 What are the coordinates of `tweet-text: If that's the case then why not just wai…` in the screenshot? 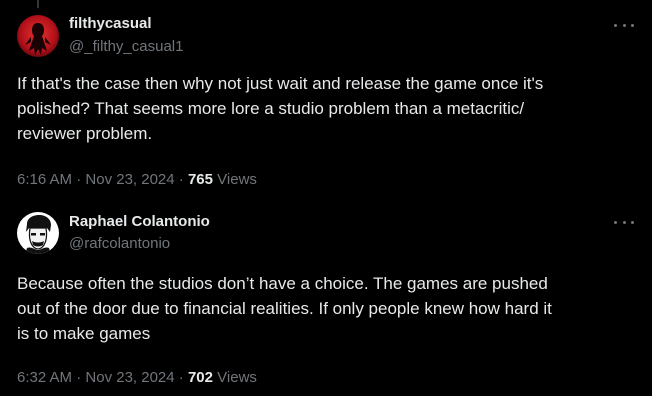 It's located at (280, 108).